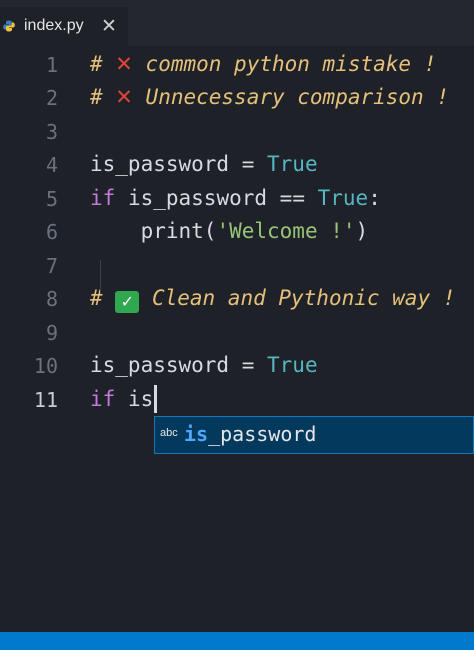 Image resolution: width=474 pixels, height=650 pixels. I want to click on line-number: 2, so click(51, 98).